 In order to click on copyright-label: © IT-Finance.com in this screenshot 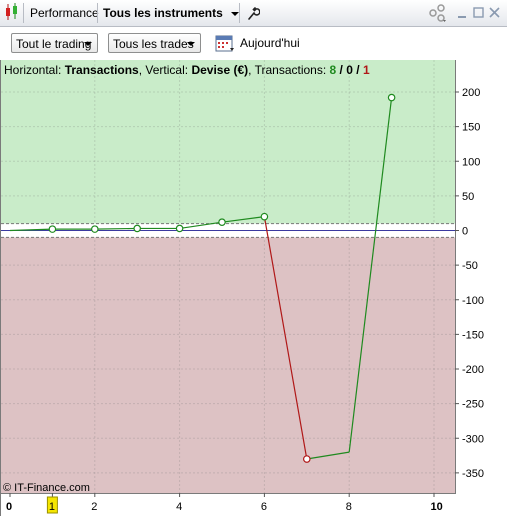, I will do `click(46, 488)`.